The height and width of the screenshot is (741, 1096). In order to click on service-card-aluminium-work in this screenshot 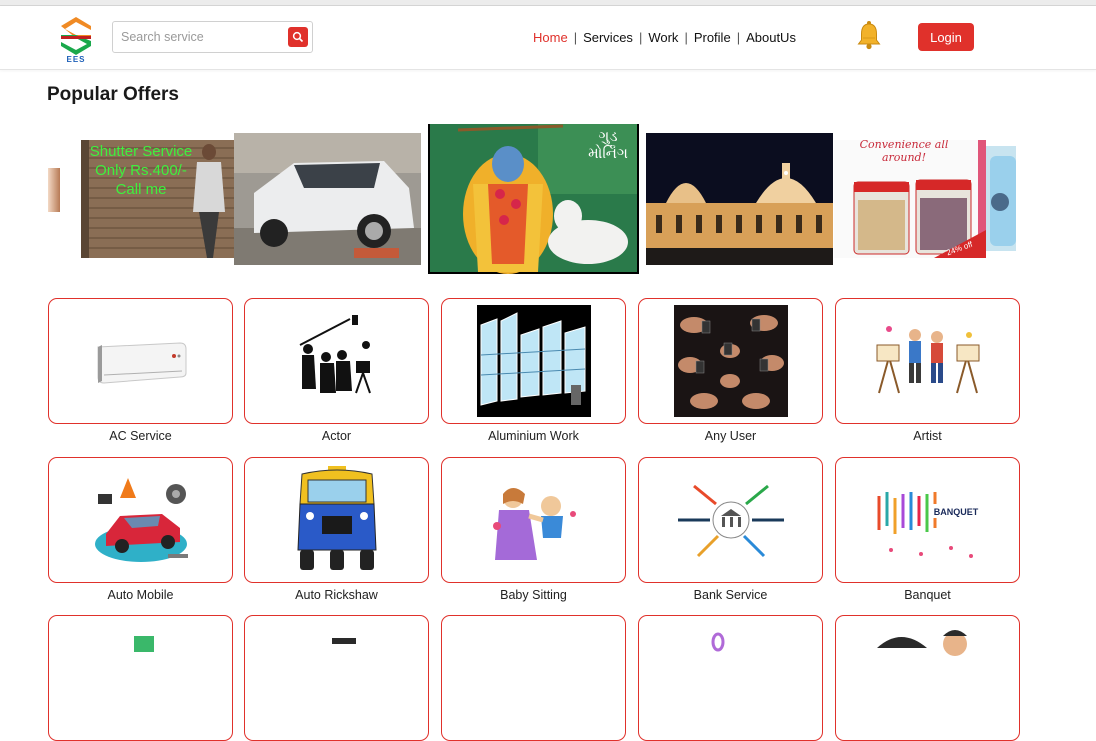, I will do `click(533, 361)`.